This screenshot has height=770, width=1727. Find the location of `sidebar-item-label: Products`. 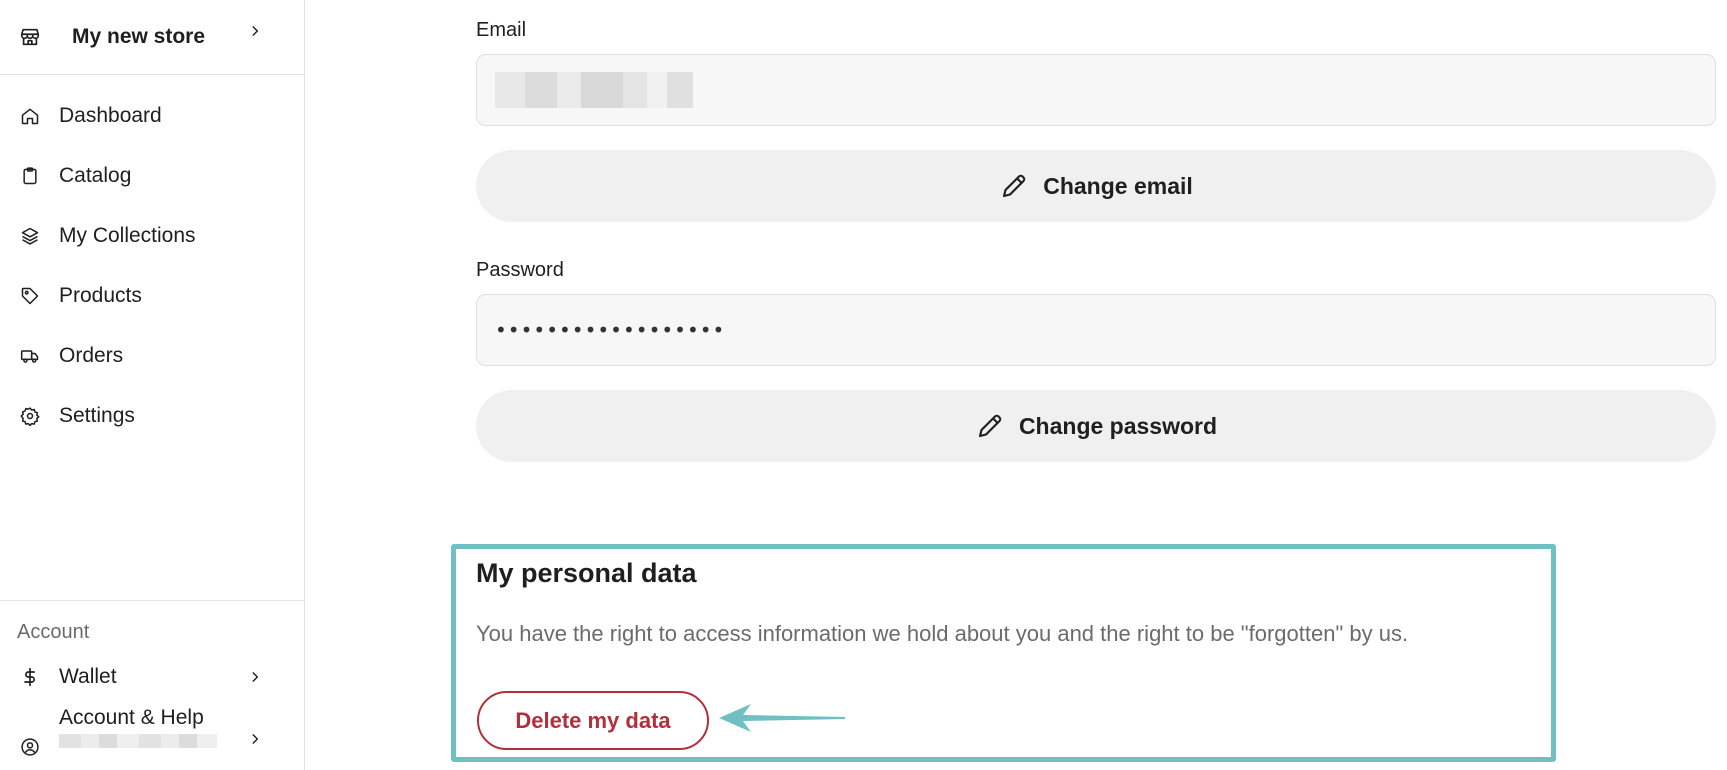

sidebar-item-label: Products is located at coordinates (100, 295).